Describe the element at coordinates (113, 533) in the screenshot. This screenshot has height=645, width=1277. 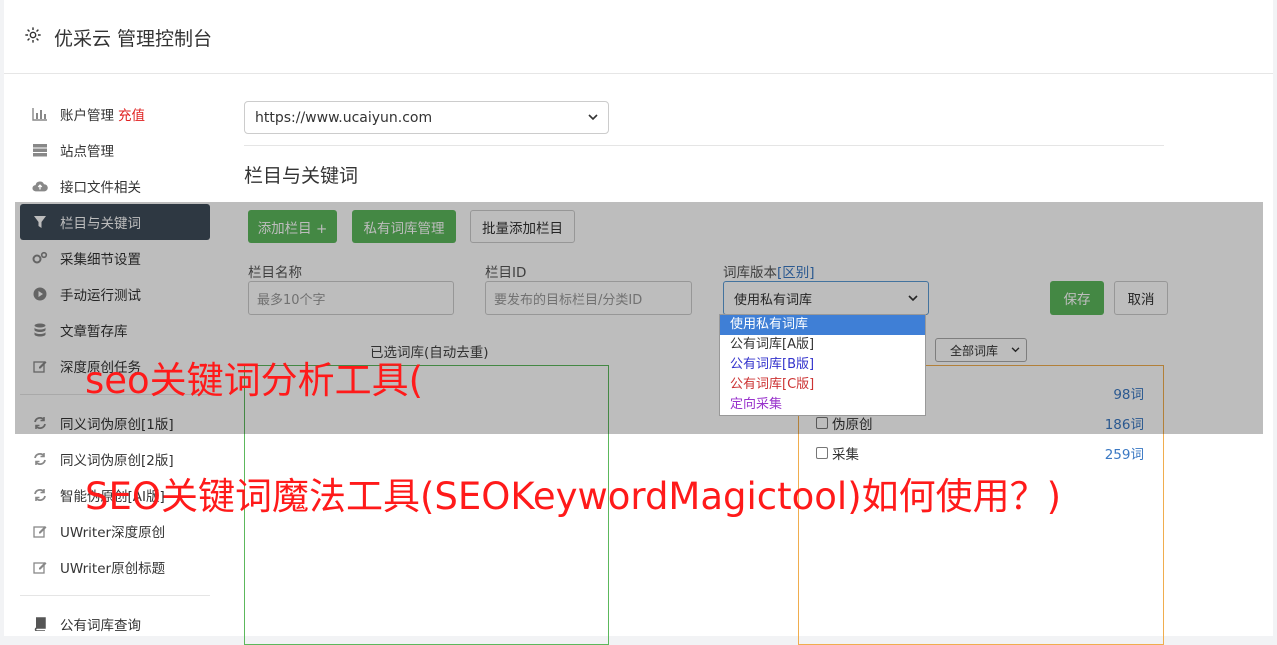
I see `sidebar-item-label: UWriter深度原创` at that location.